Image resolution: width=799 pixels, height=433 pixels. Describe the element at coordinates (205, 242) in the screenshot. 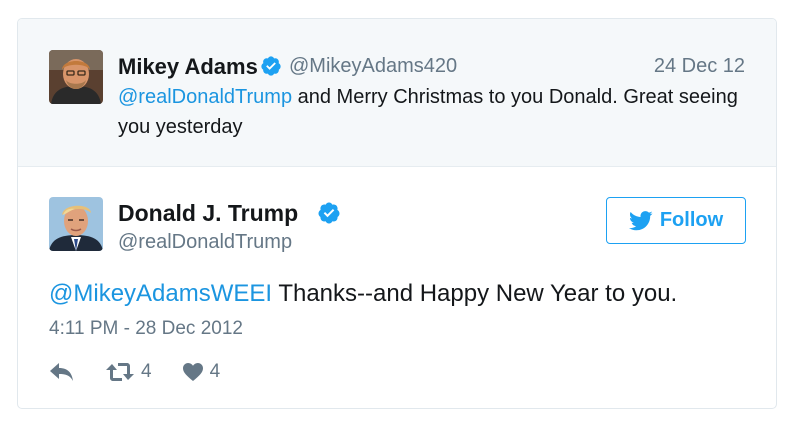

I see `author-handle: @realDonaldTrump` at that location.